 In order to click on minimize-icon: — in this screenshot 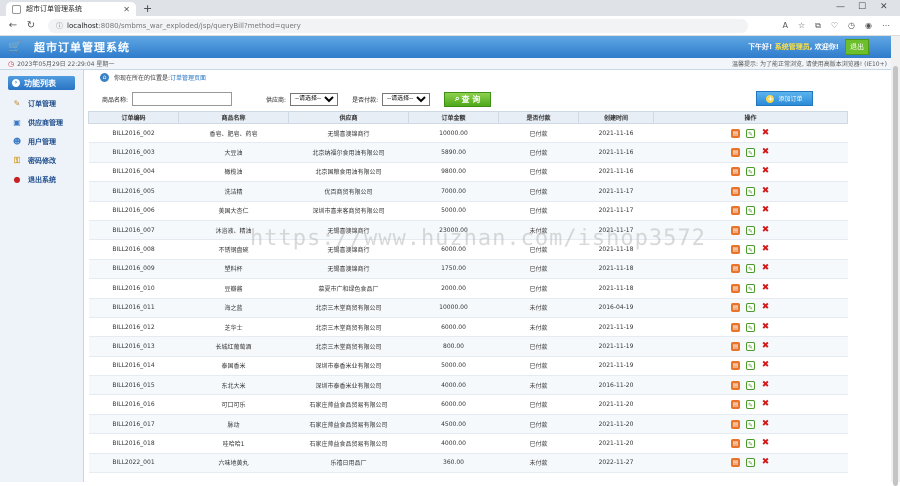, I will do `click(840, 7)`.